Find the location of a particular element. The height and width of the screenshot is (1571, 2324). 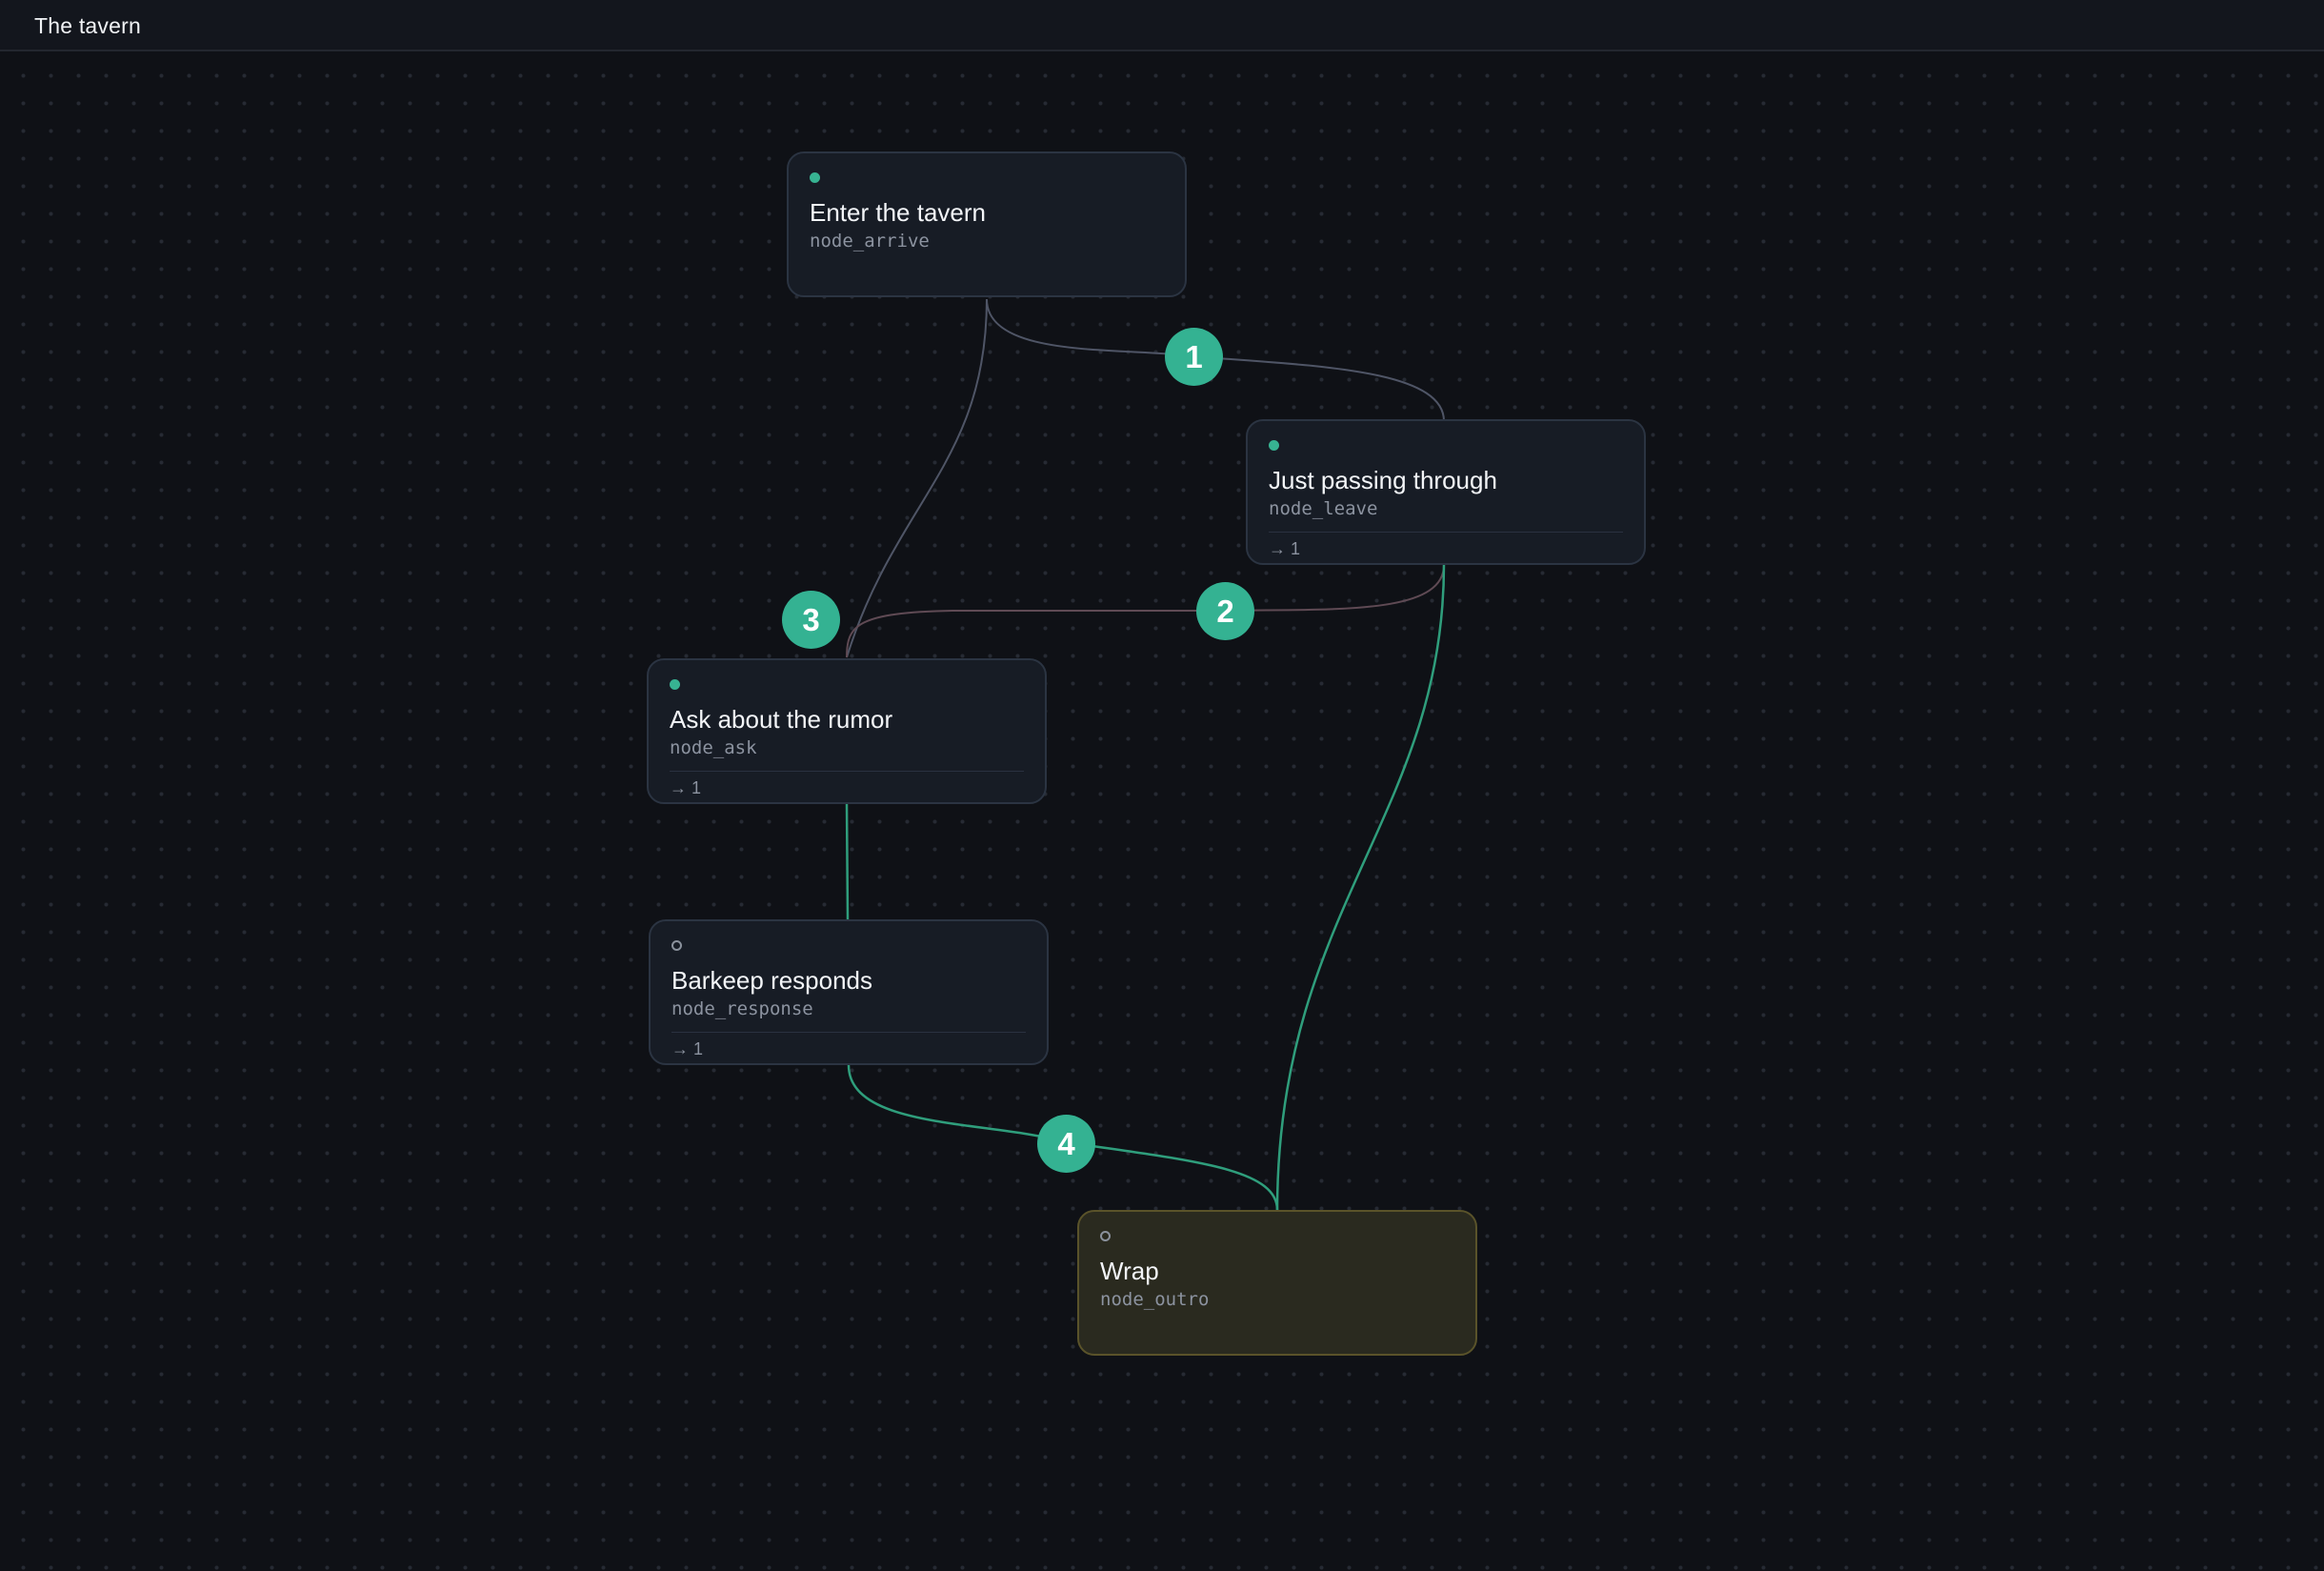

node-id: node_outro is located at coordinates (1155, 1299).